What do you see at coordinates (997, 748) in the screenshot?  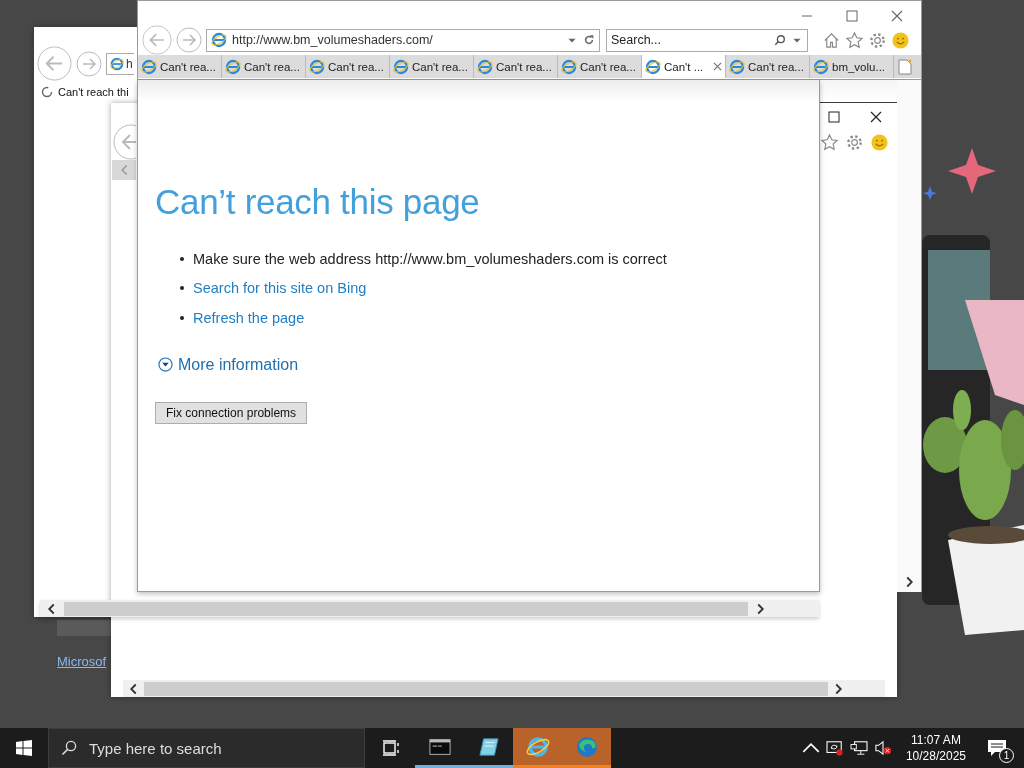 I see `notification-button: 1` at bounding box center [997, 748].